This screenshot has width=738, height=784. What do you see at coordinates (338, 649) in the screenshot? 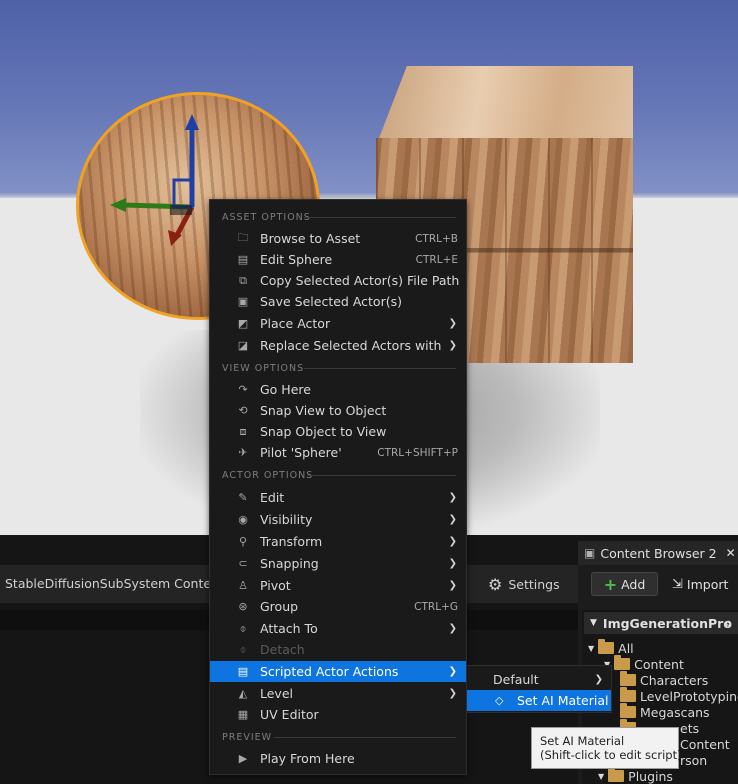
I see `menu-item-detach: ⌽ Detach` at bounding box center [338, 649].